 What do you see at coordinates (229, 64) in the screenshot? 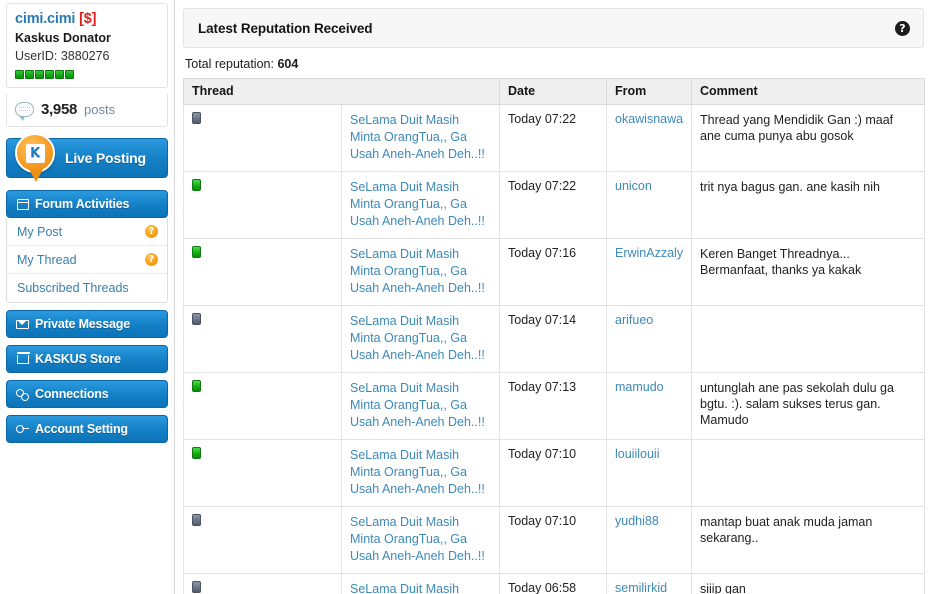
I see `total-reputation-label: Total reputation:` at bounding box center [229, 64].